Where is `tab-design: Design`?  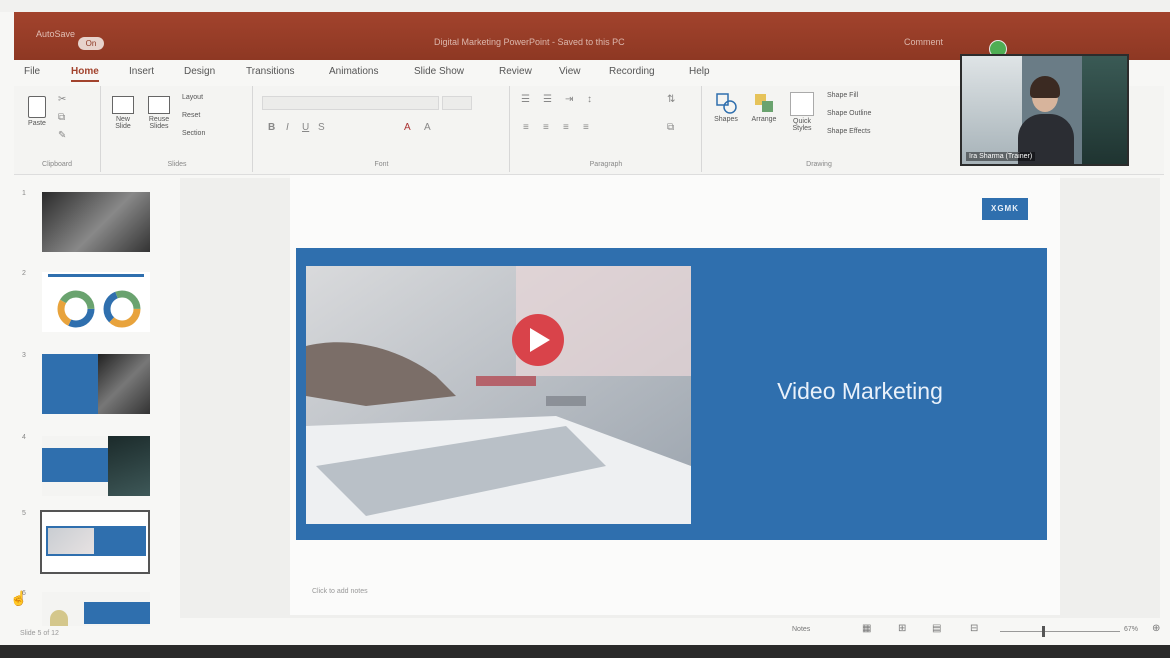
tab-design: Design is located at coordinates (199, 71).